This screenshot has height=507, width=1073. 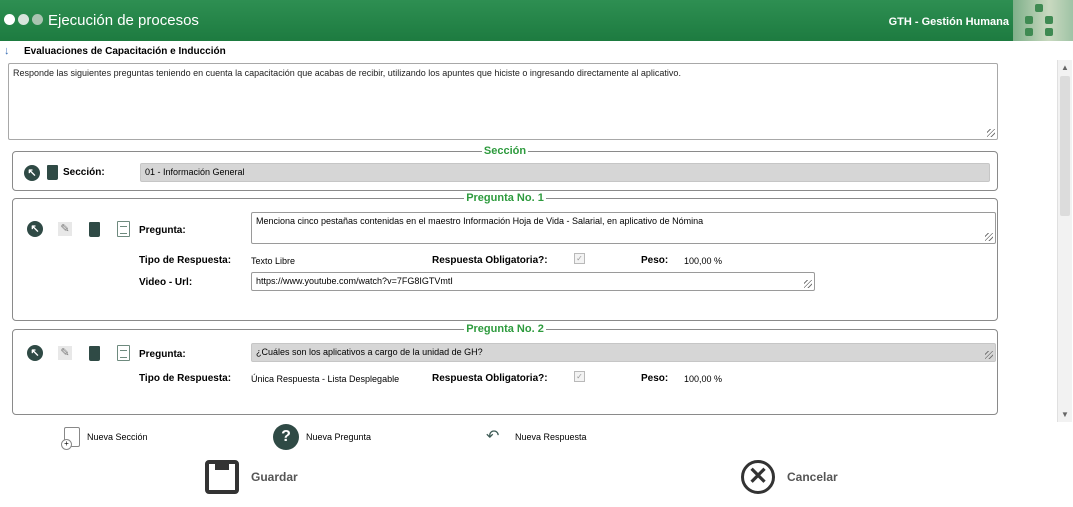 What do you see at coordinates (493, 436) in the screenshot?
I see `reply-arrow-icon: ↶` at bounding box center [493, 436].